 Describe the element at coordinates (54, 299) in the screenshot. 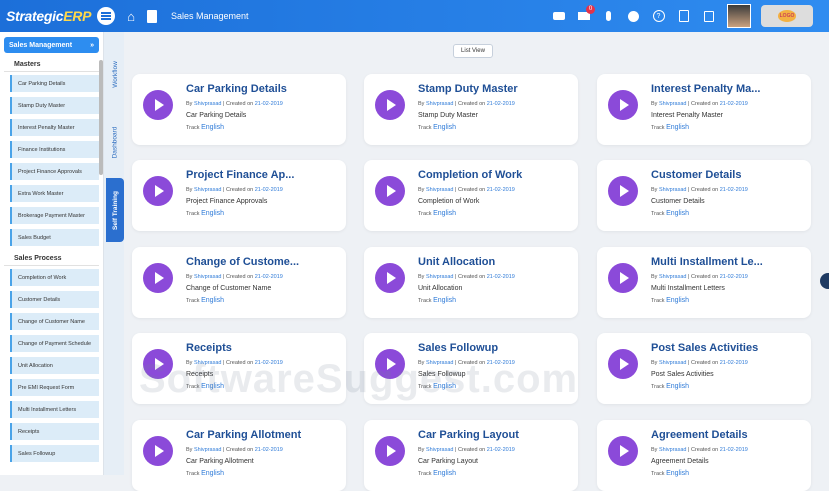

I see `sidebar-item: Customer Details` at that location.